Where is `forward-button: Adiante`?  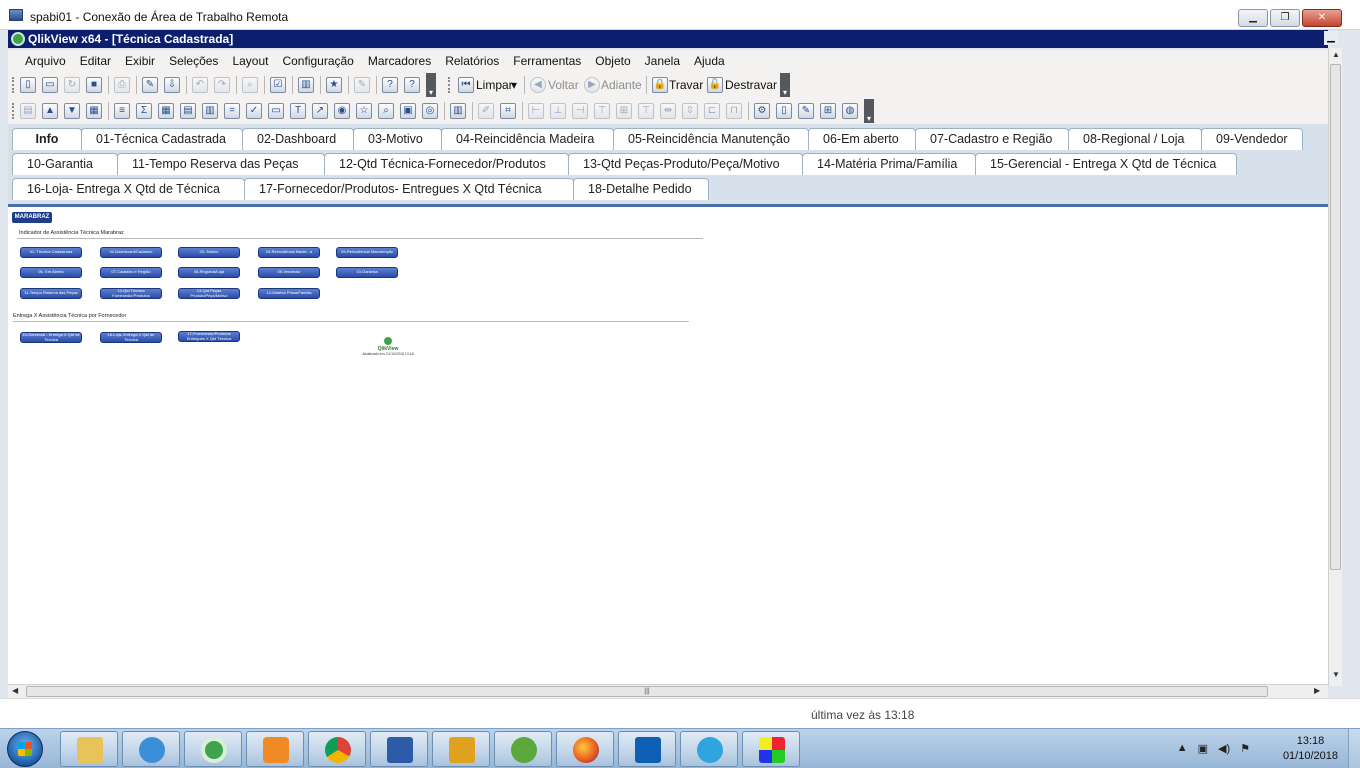
forward-button: Adiante is located at coordinates (621, 85).